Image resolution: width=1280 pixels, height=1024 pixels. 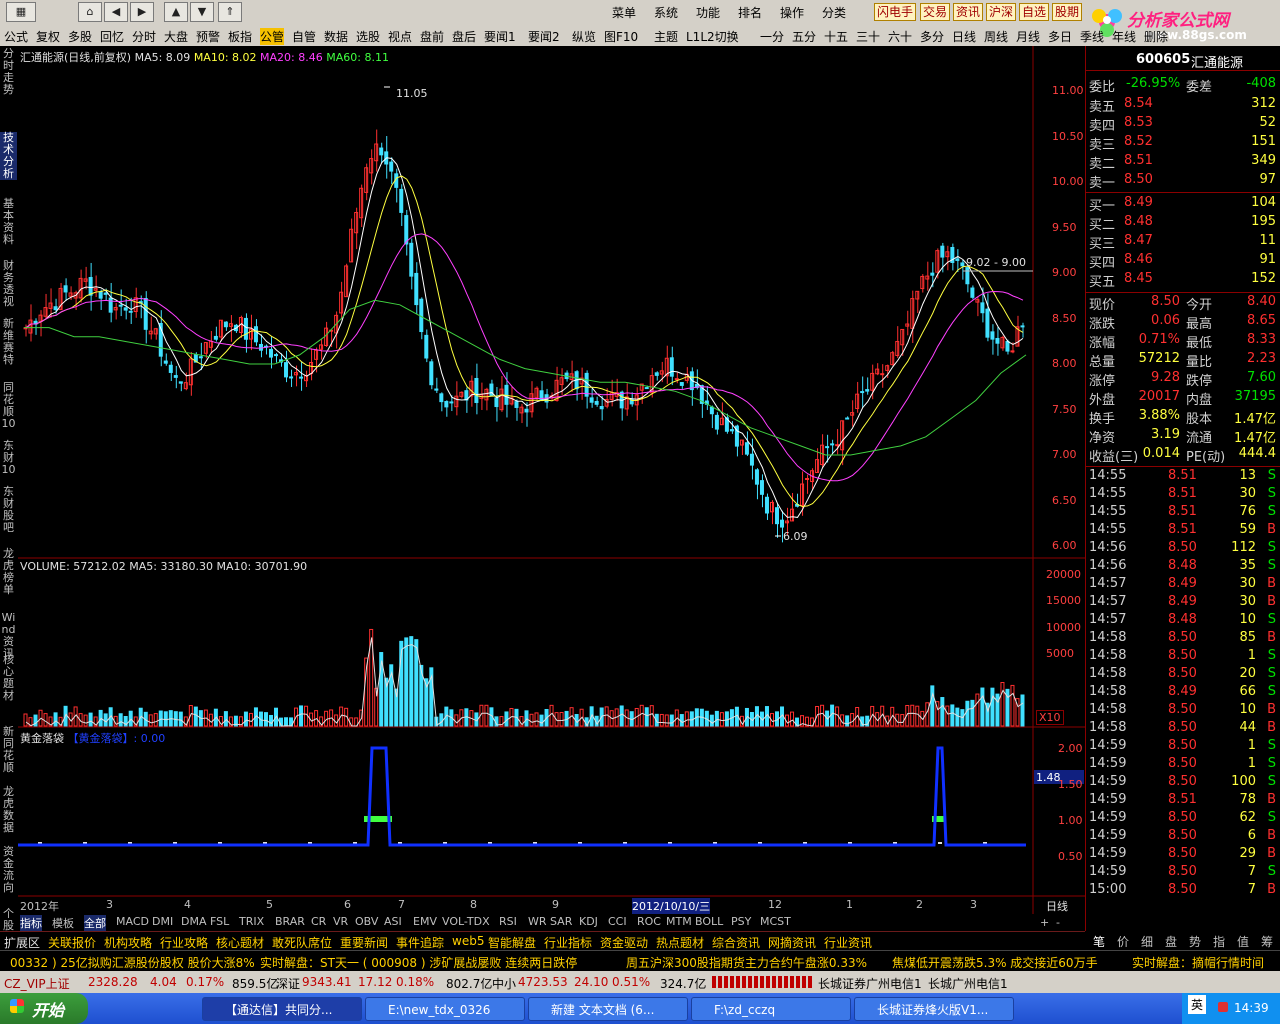 I want to click on app-icon: ▦, so click(x=21, y=12).